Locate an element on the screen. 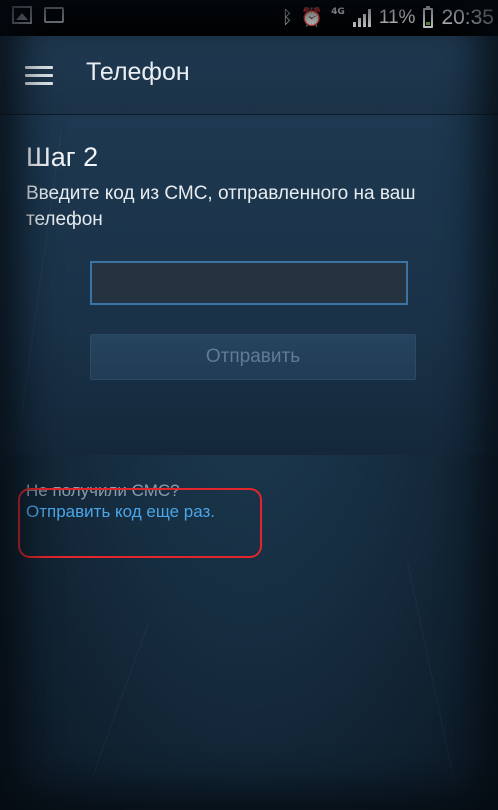 This screenshot has height=810, width=498. action-bar: Телефон is located at coordinates (249, 75).